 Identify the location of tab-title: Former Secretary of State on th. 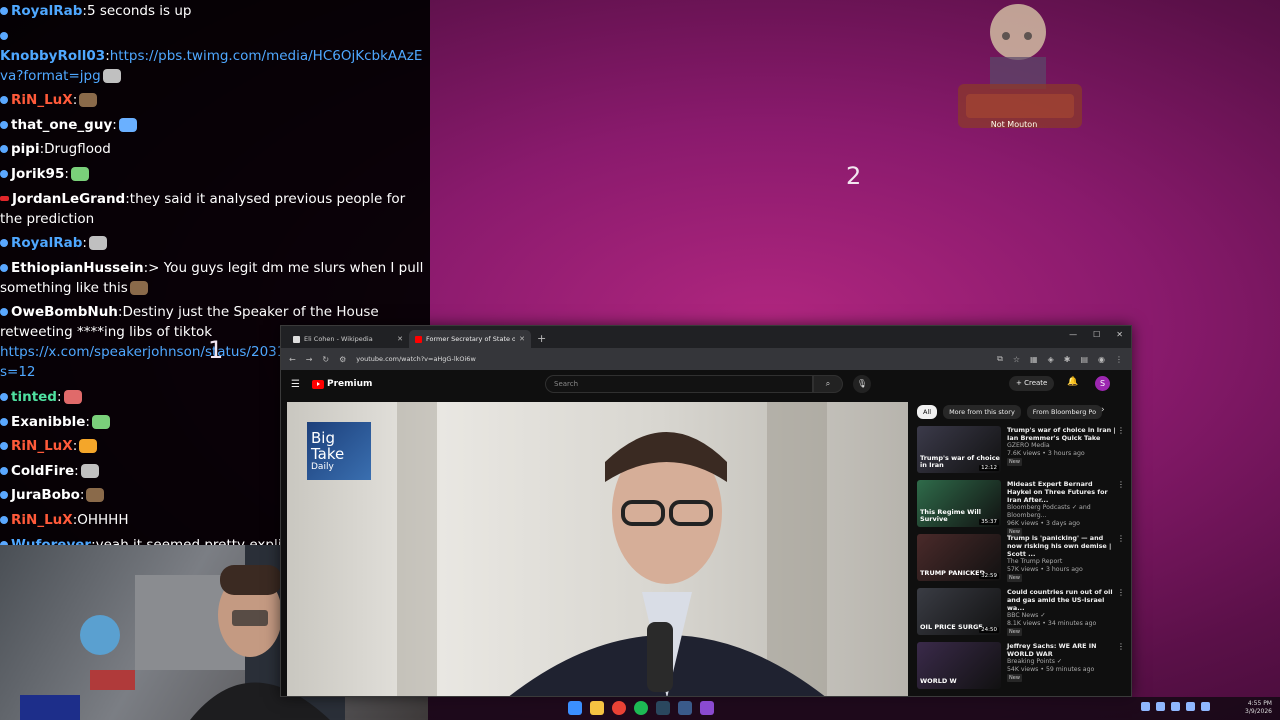
(470, 339).